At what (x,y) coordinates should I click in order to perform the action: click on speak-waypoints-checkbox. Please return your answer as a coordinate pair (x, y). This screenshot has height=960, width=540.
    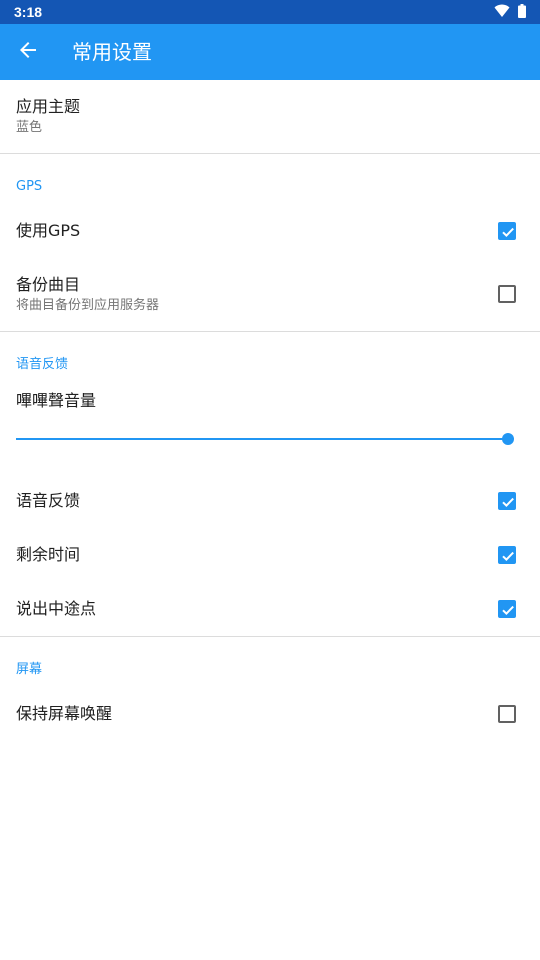
    Looking at the image, I should click on (507, 609).